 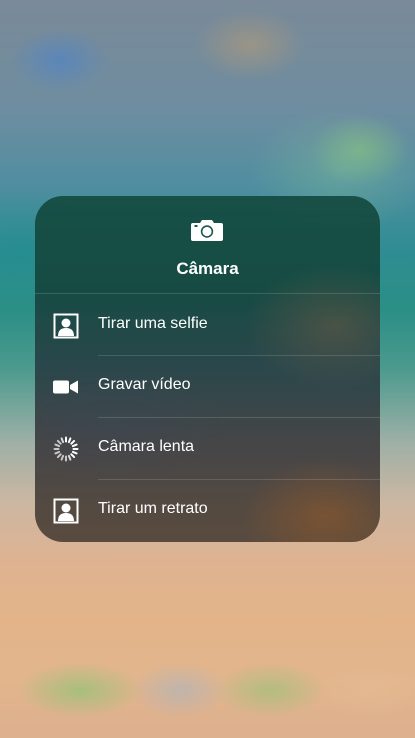 I want to click on menu-item-label: Tirar uma selfie, so click(x=153, y=323).